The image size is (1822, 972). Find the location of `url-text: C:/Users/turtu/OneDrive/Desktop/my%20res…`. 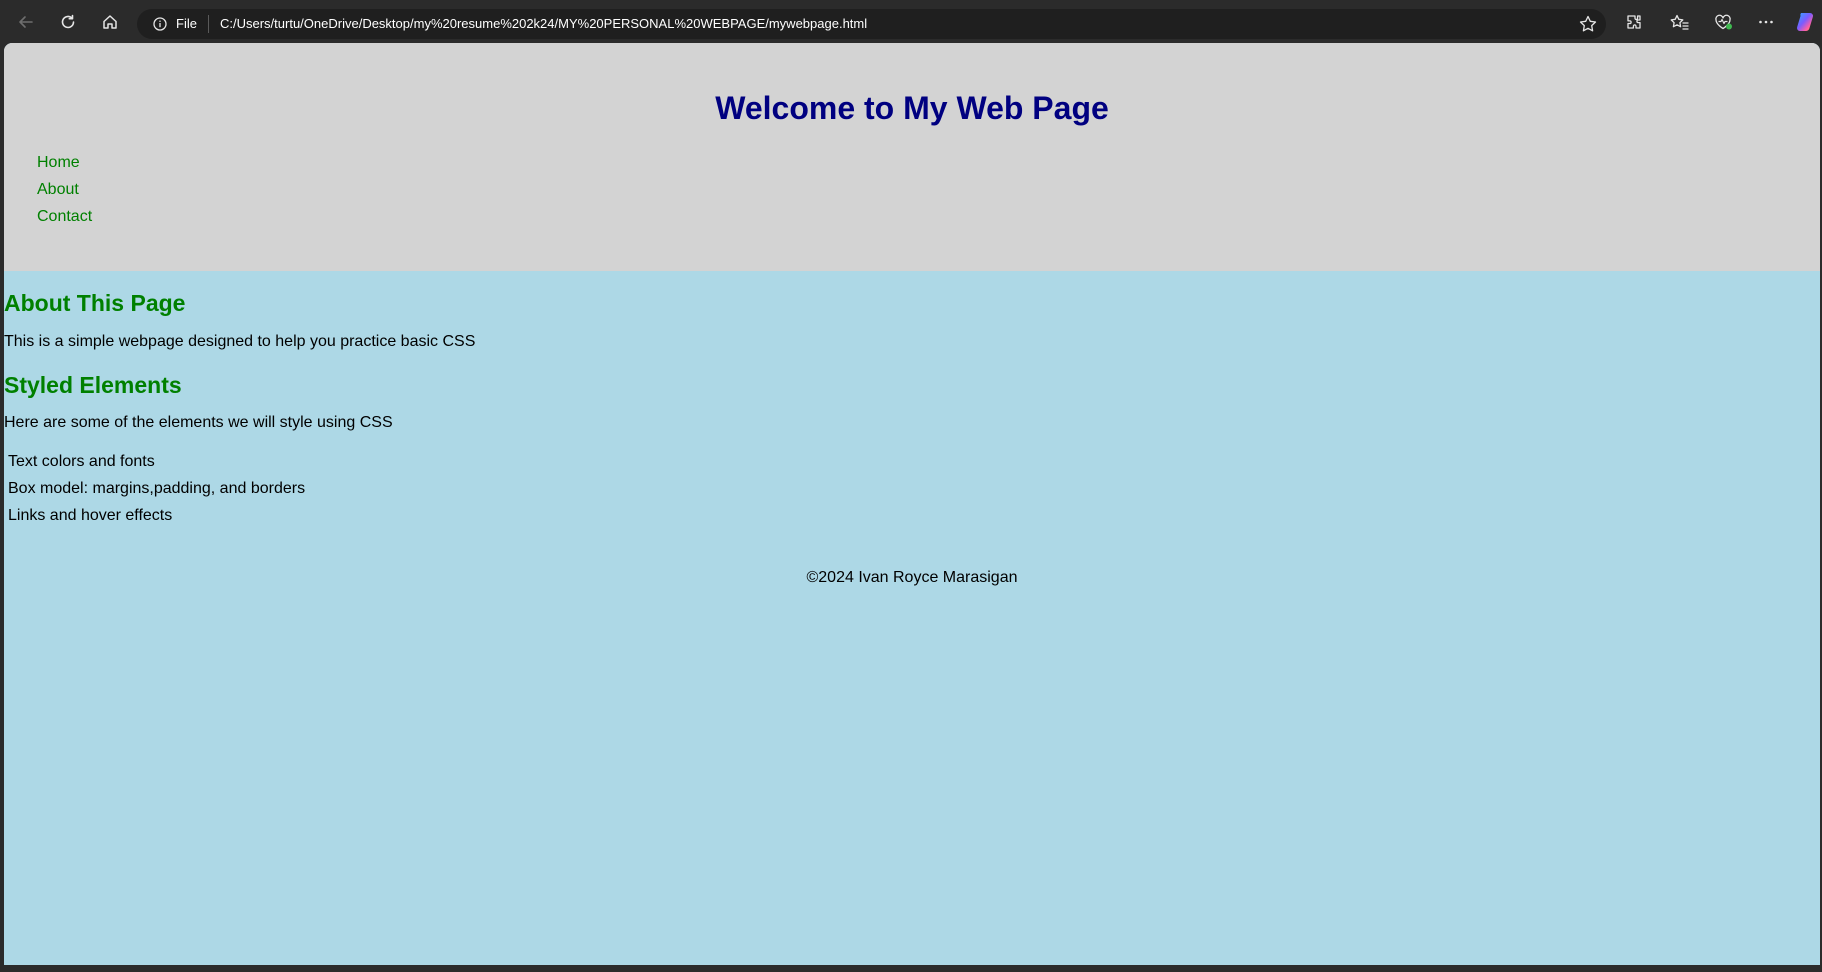

url-text: C:/Users/turtu/OneDrive/Desktop/my%20res… is located at coordinates (543, 23).